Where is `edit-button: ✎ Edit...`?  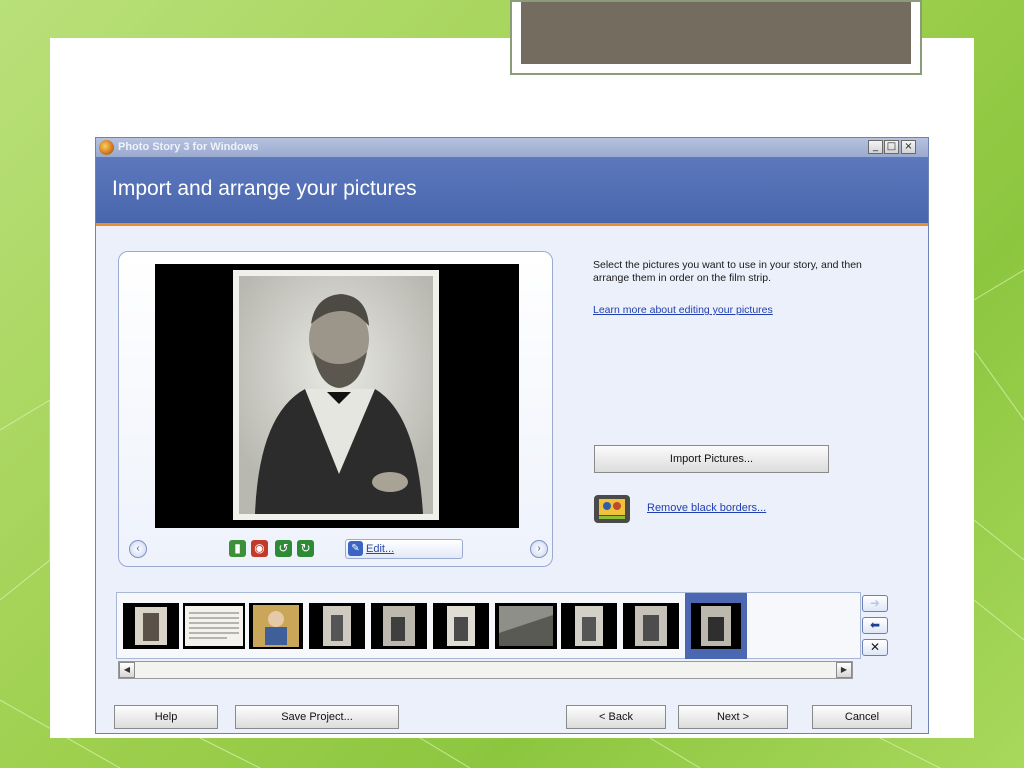 edit-button: ✎ Edit... is located at coordinates (404, 549).